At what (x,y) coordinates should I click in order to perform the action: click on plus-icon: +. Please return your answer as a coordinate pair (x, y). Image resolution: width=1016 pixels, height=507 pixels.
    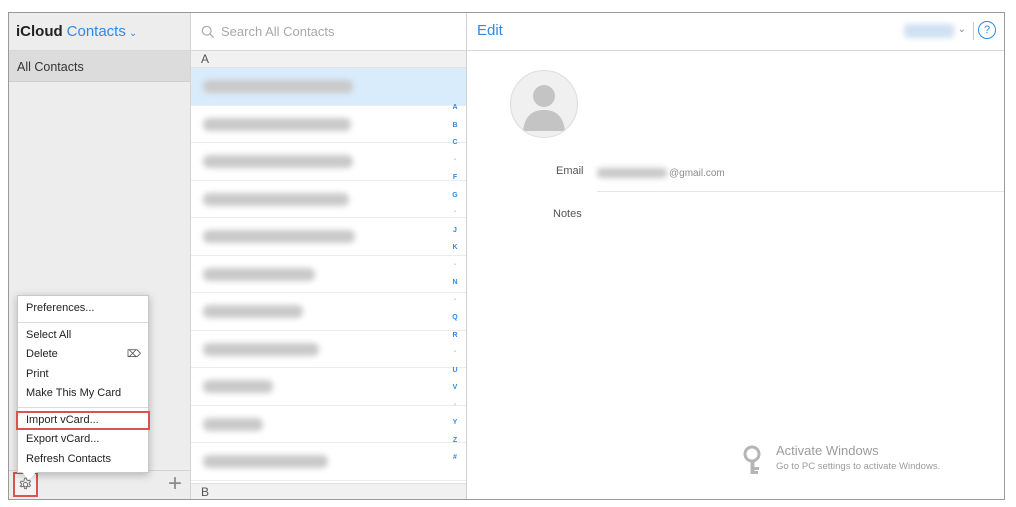
    Looking at the image, I should click on (174, 483).